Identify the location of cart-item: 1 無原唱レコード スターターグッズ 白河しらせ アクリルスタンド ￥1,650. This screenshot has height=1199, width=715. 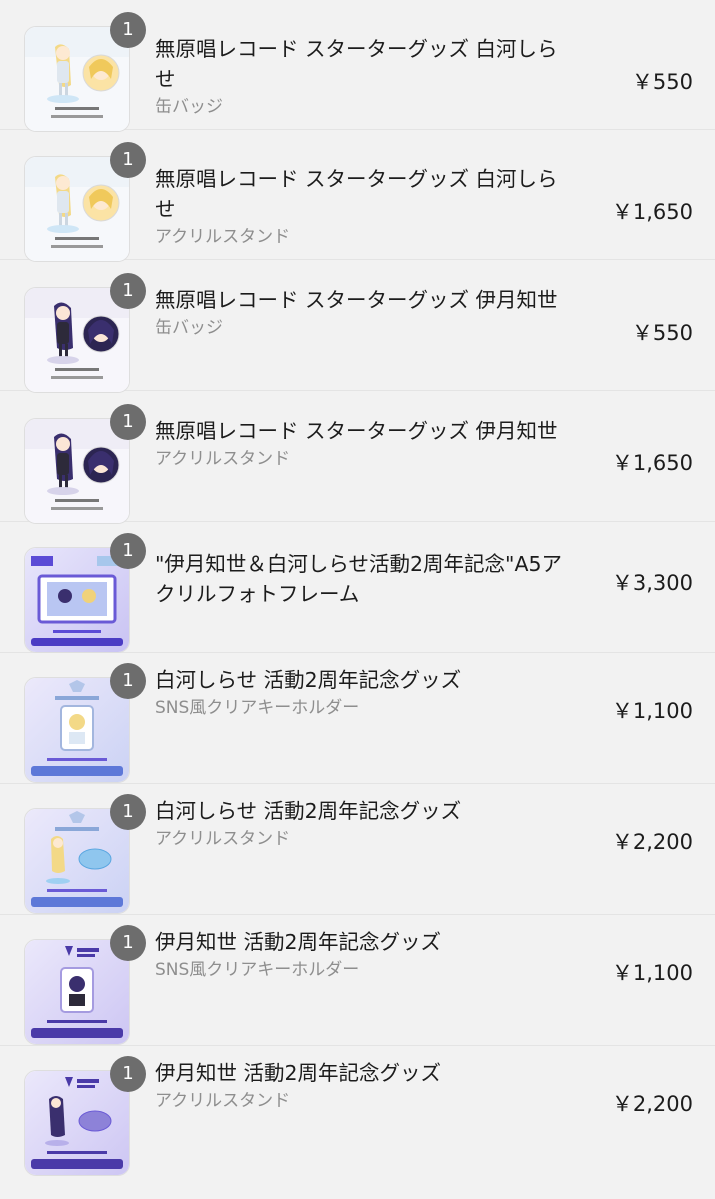
(357, 196).